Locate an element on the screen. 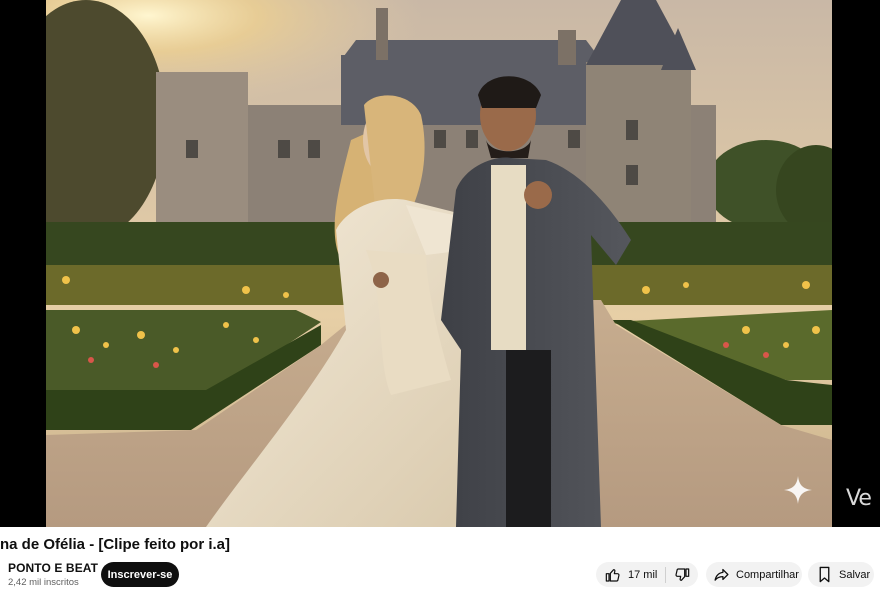  bookmark-icon is located at coordinates (824, 575).